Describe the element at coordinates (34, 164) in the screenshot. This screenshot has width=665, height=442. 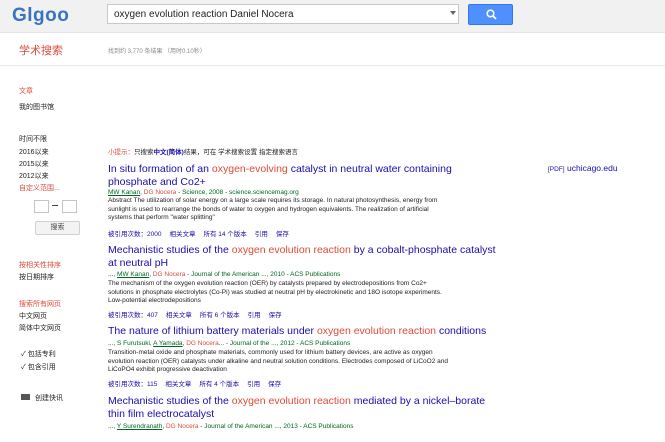
I see `sidebar-since-2015: 2015以来` at that location.